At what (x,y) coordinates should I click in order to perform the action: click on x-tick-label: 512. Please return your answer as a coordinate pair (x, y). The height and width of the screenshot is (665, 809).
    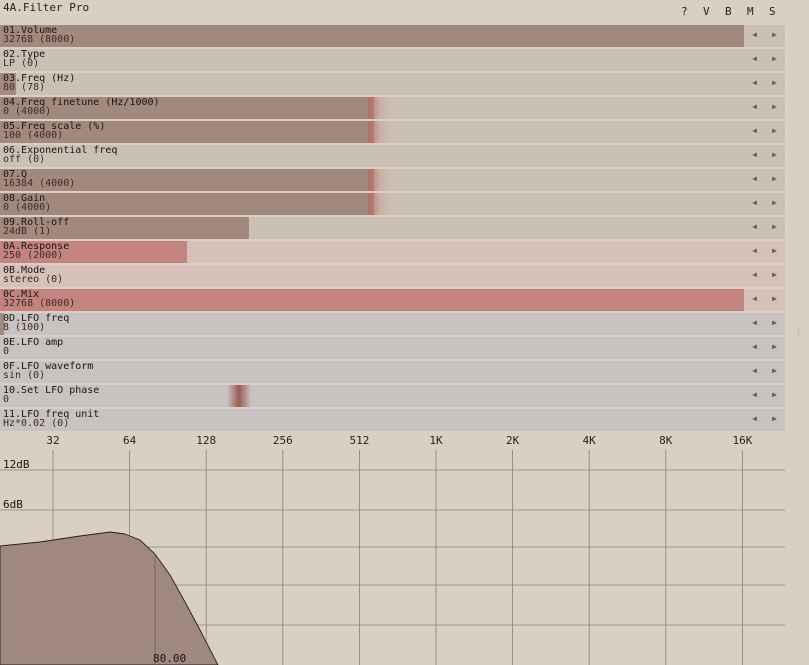
    Looking at the image, I should click on (359, 440).